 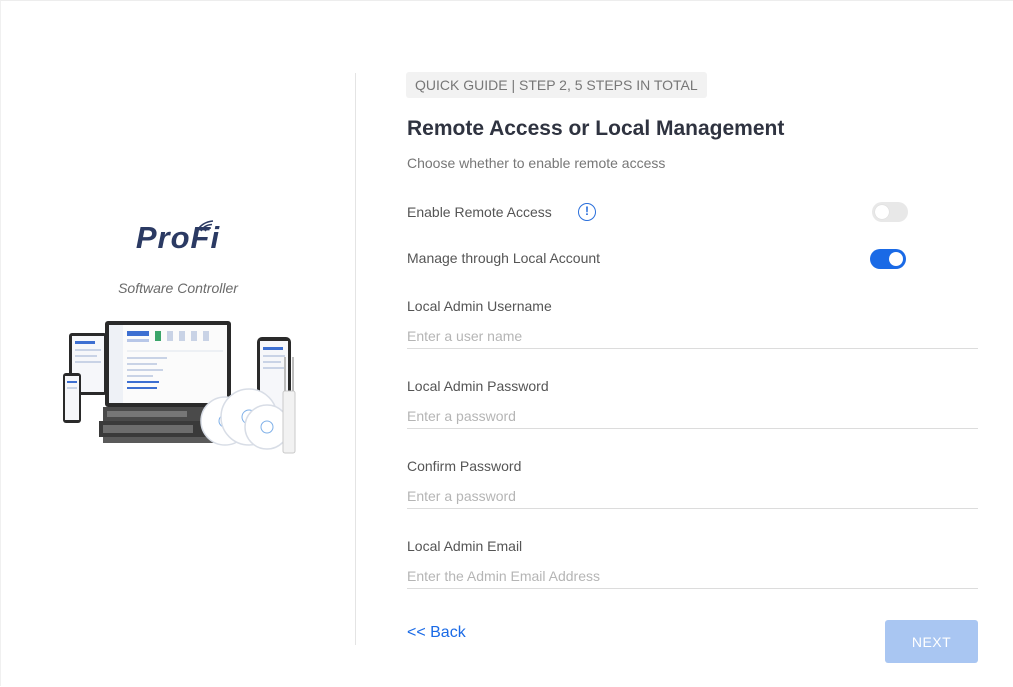 I want to click on step-badge: QUICK GUIDE | STEP 2, 5 STEPS IN TOTAL, so click(x=556, y=85).